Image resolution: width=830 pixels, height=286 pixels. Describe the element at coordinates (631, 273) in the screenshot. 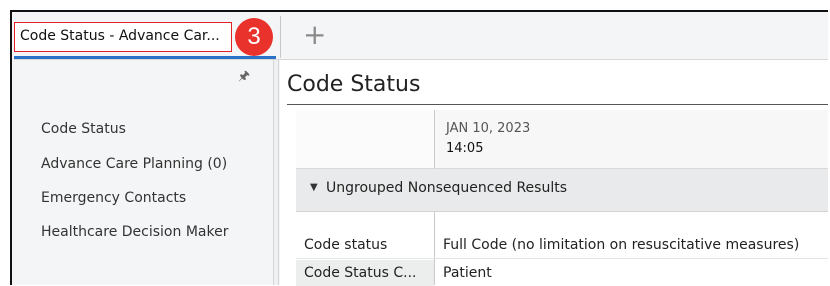

I see `row-value-code-status-c: Patient` at that location.